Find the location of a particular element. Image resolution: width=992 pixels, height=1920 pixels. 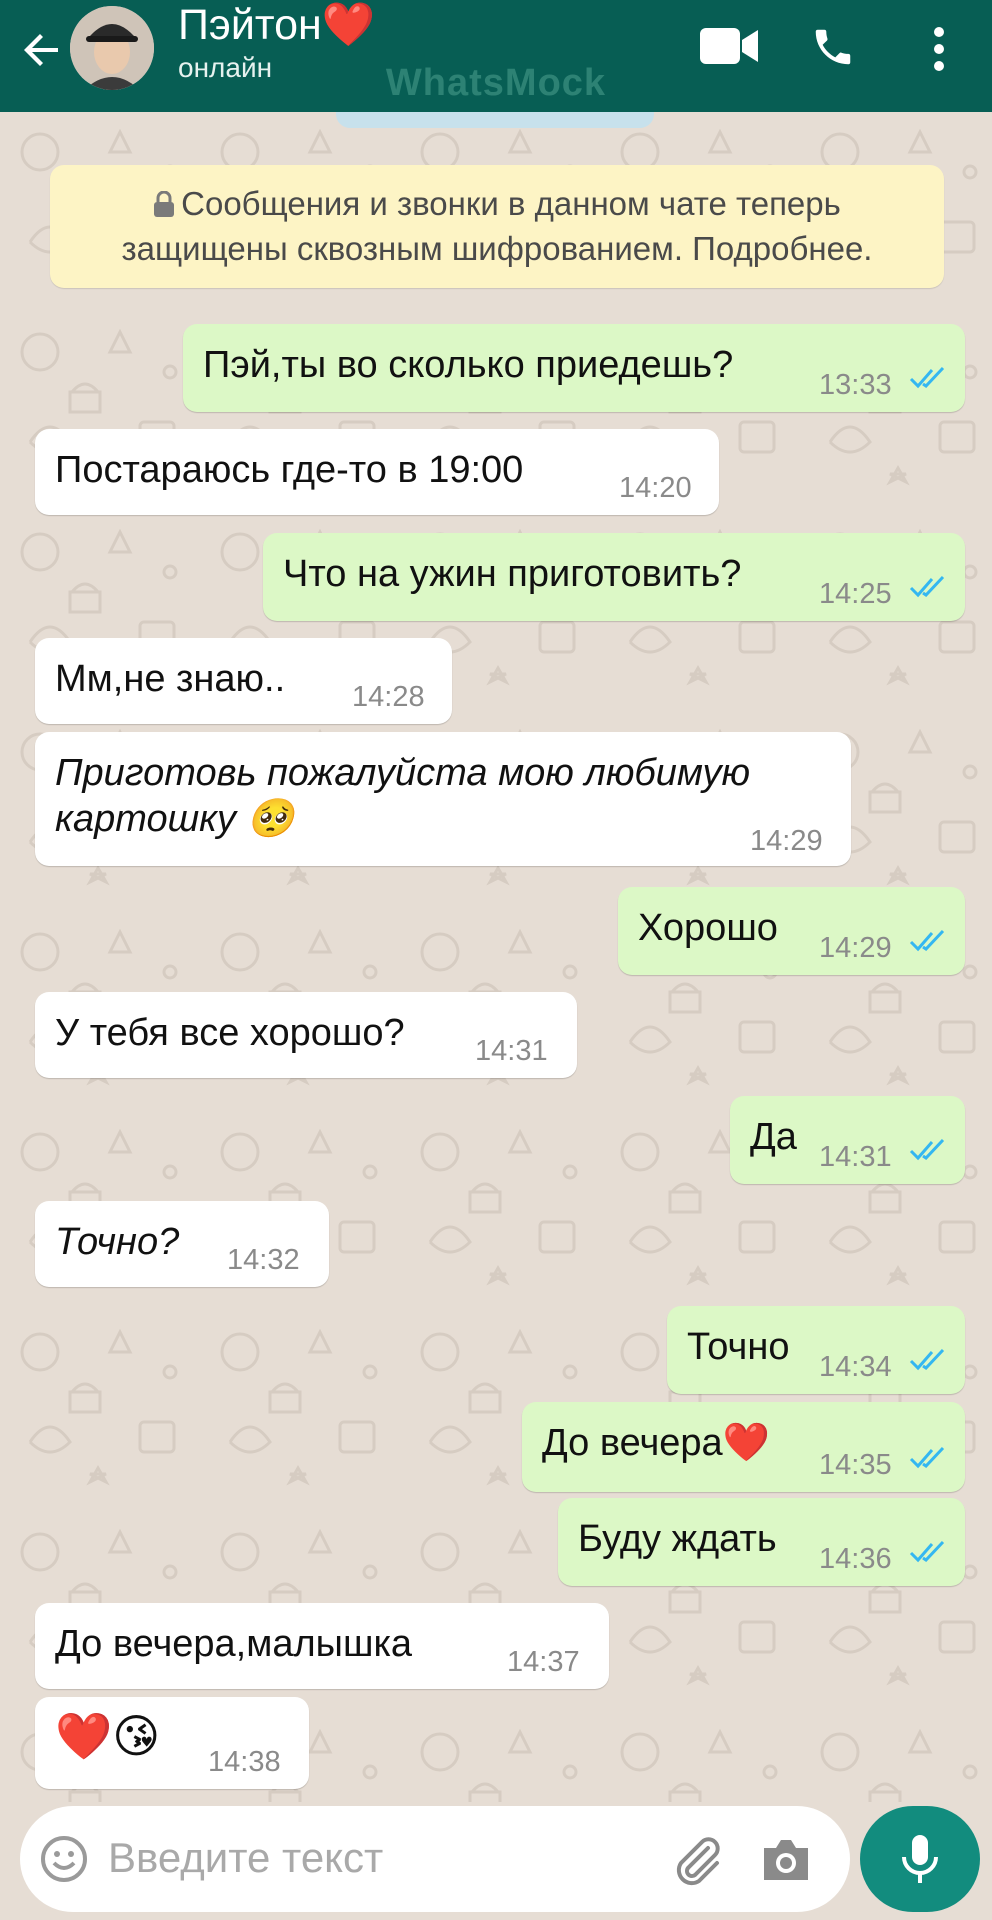

message-outgoing: Буду ждать 14:36 is located at coordinates (761, 1542).